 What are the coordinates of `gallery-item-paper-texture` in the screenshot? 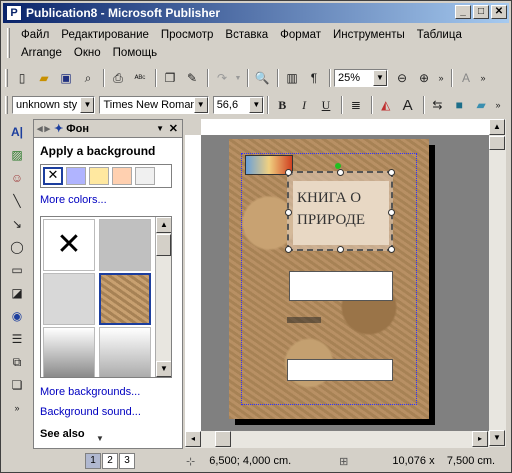 It's located at (125, 299).